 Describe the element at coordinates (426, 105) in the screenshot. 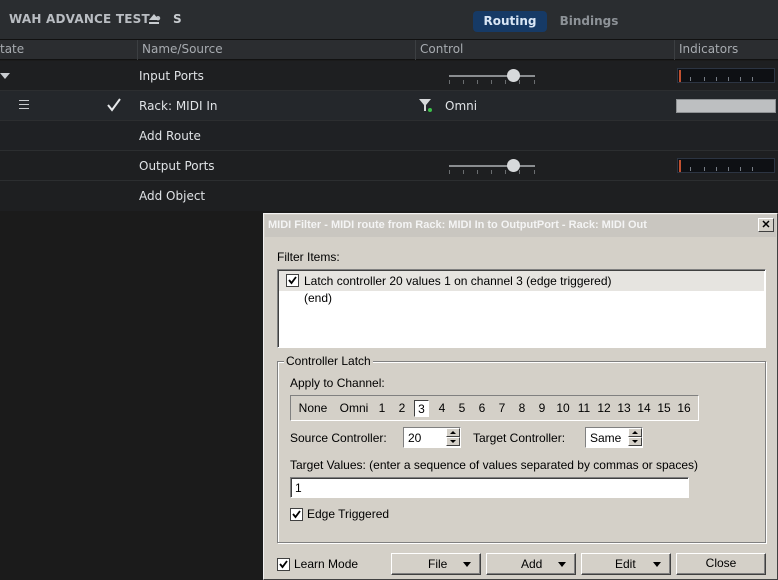

I see `midi-filter-icon` at that location.